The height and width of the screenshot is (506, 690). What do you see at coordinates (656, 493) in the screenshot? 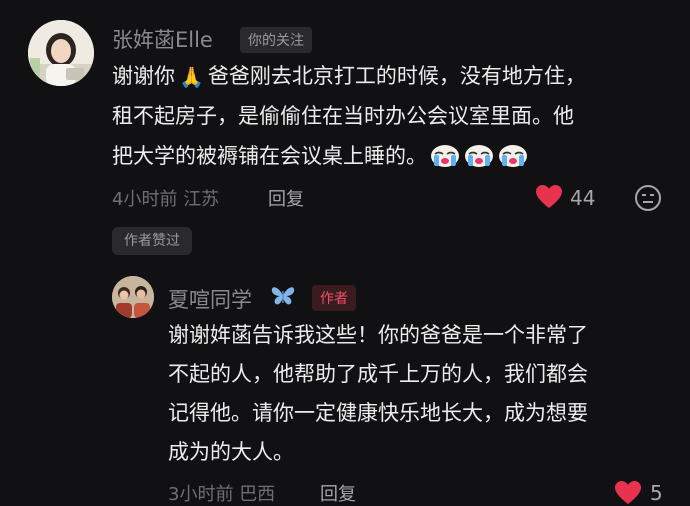
I see `reply-like-count: 5` at bounding box center [656, 493].